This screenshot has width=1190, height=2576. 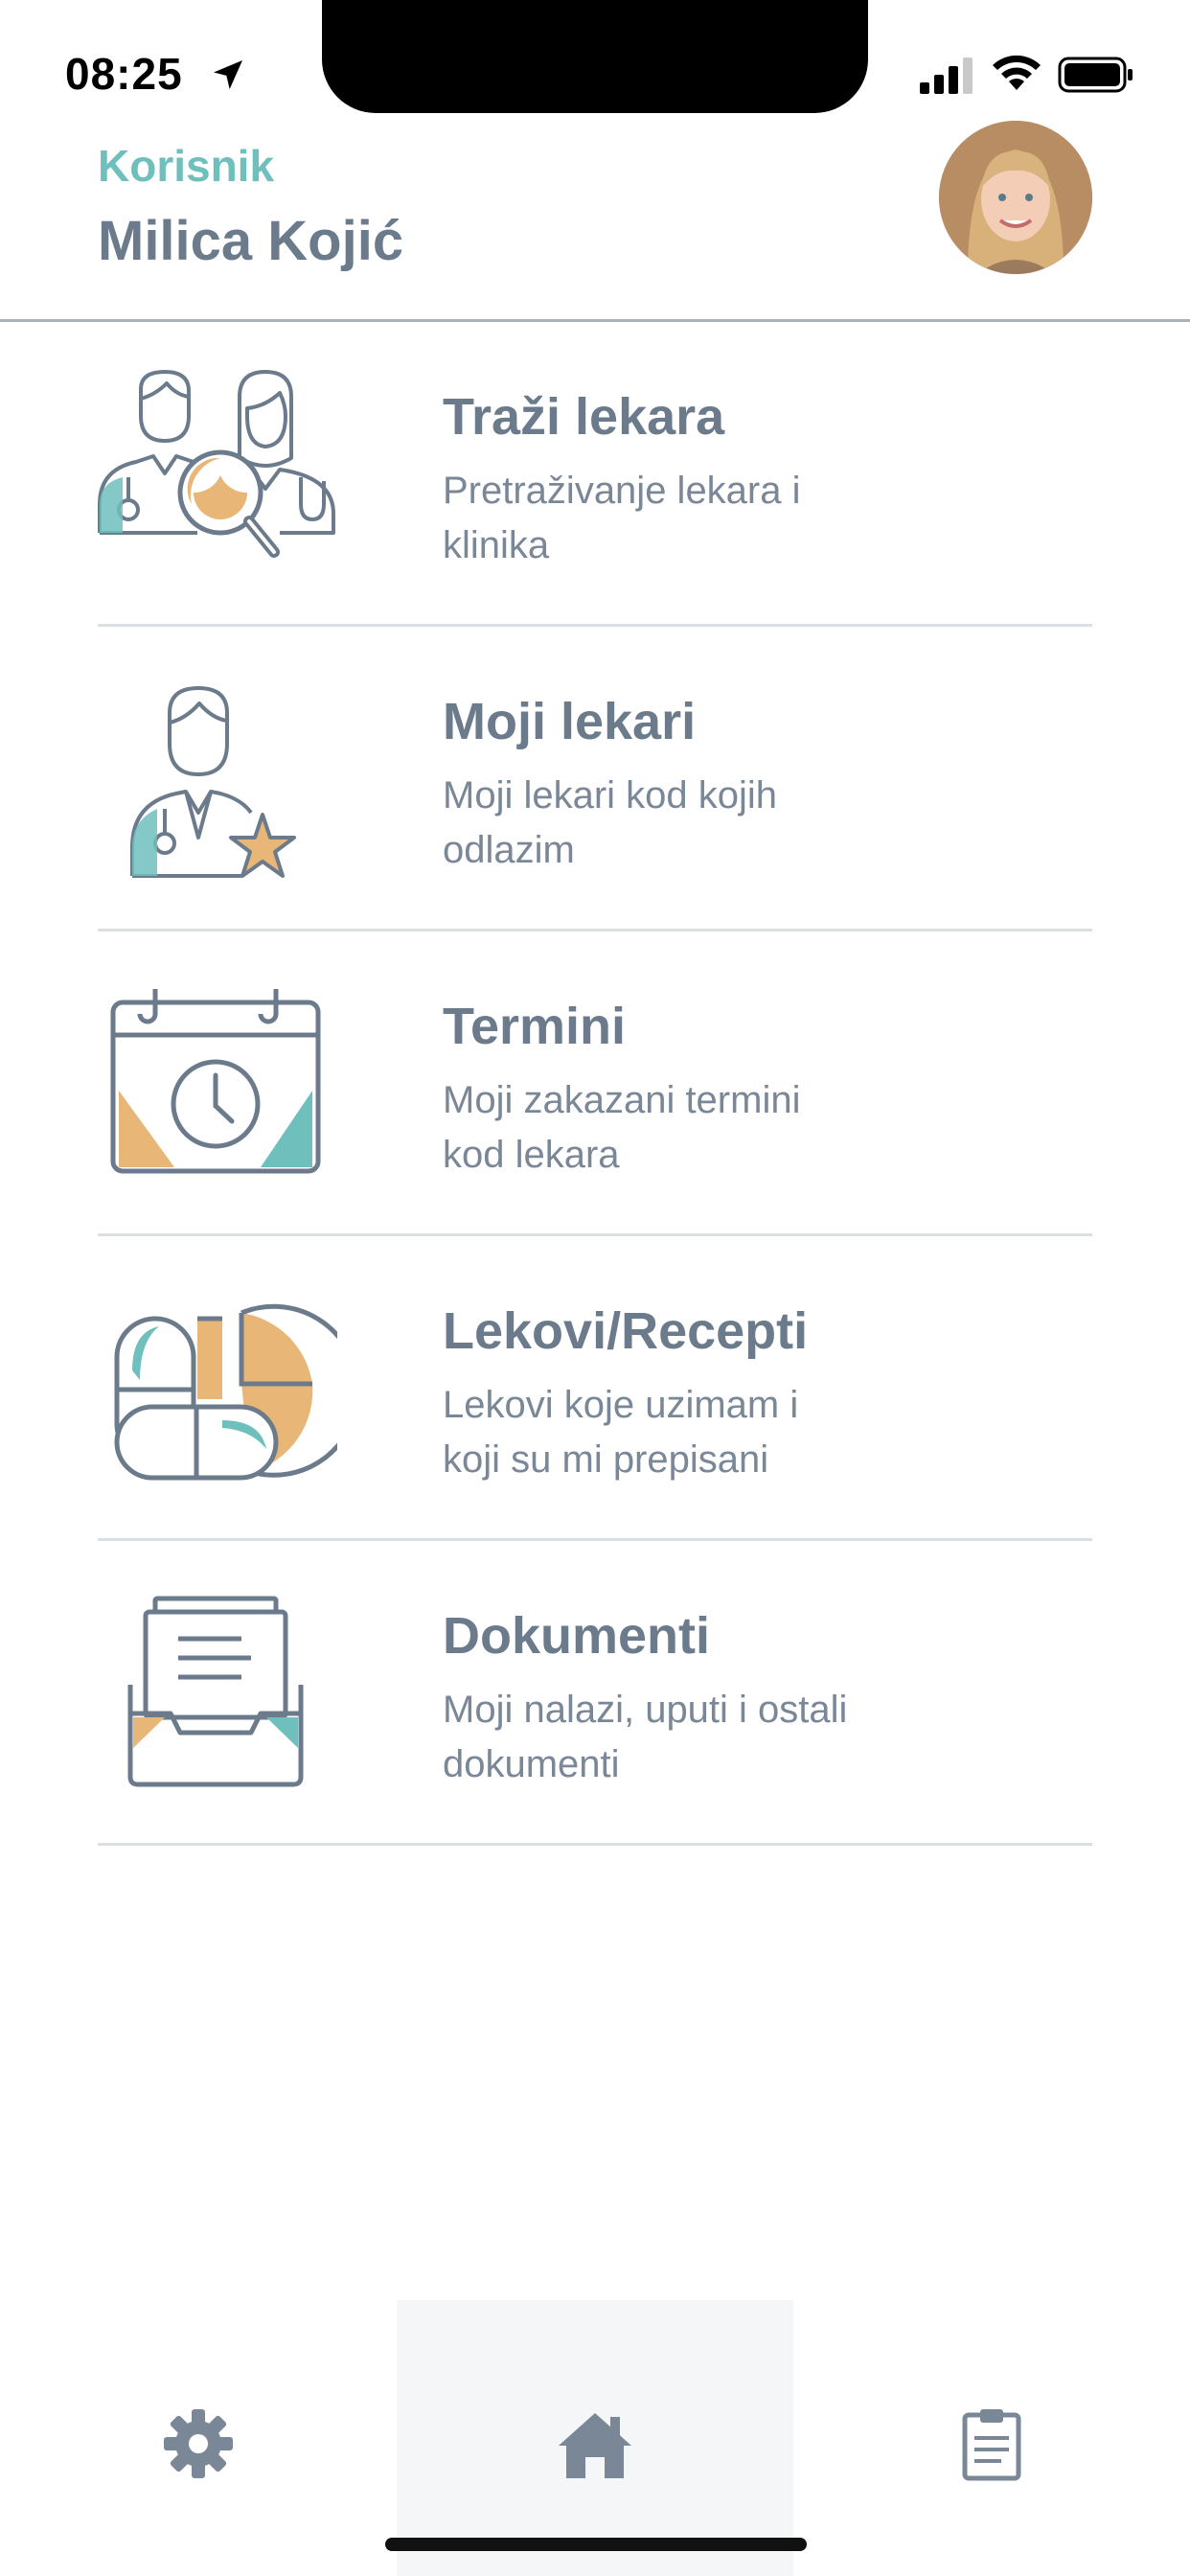 What do you see at coordinates (251, 241) in the screenshot?
I see `user-name: Milica Kojić` at bounding box center [251, 241].